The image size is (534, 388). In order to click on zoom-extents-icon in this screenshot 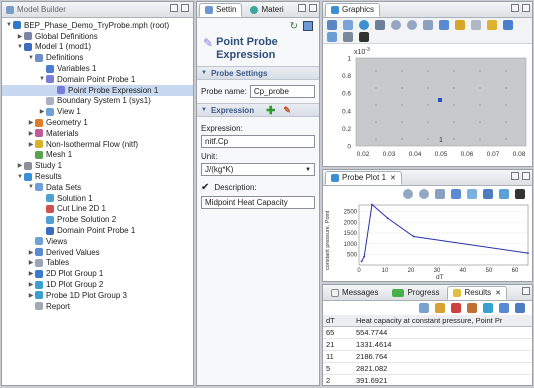, I will do `click(440, 193)`.